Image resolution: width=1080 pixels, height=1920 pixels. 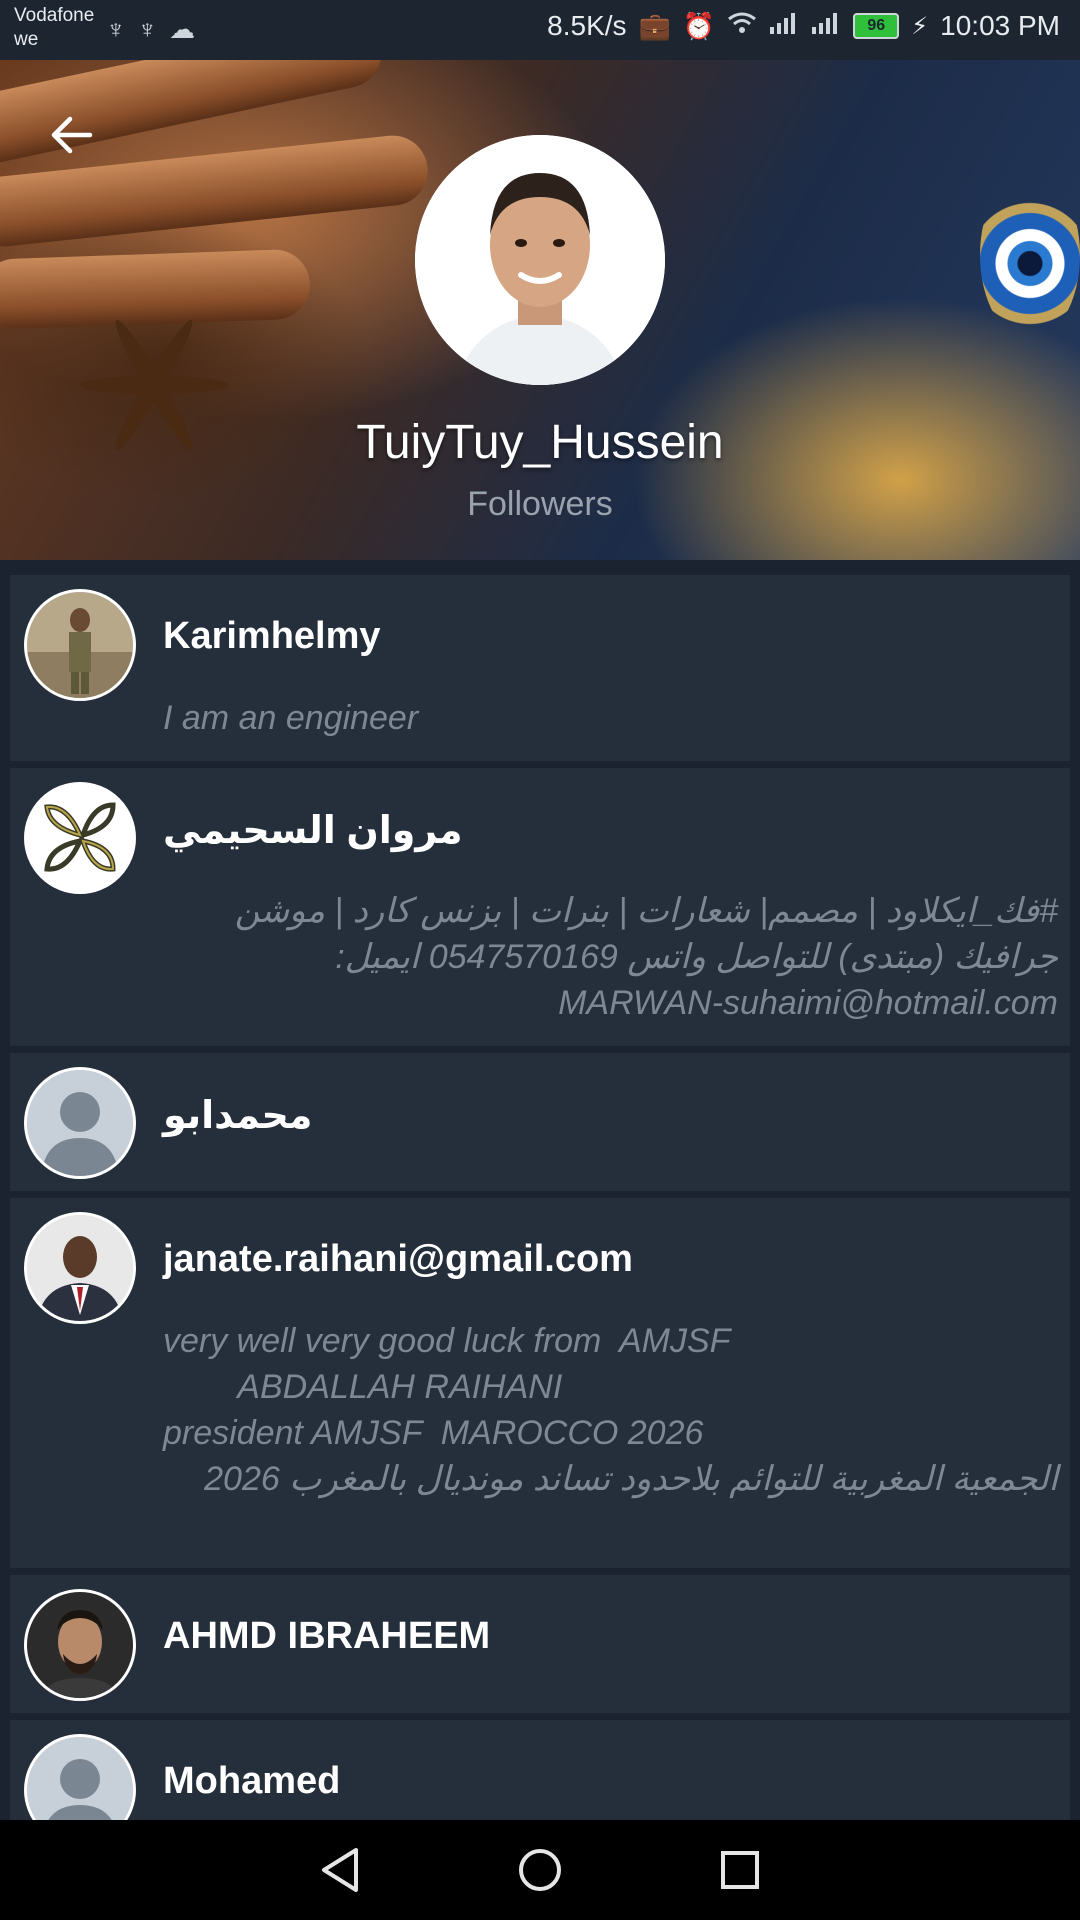 I want to click on status-right: 8.5K/s 💼 ⏰ 96 ⚡ 10:03 PM, so click(x=803, y=26).